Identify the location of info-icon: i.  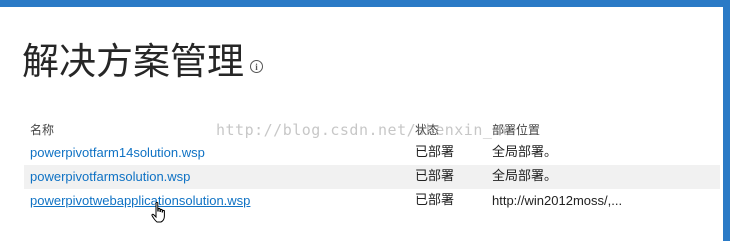
(256, 66).